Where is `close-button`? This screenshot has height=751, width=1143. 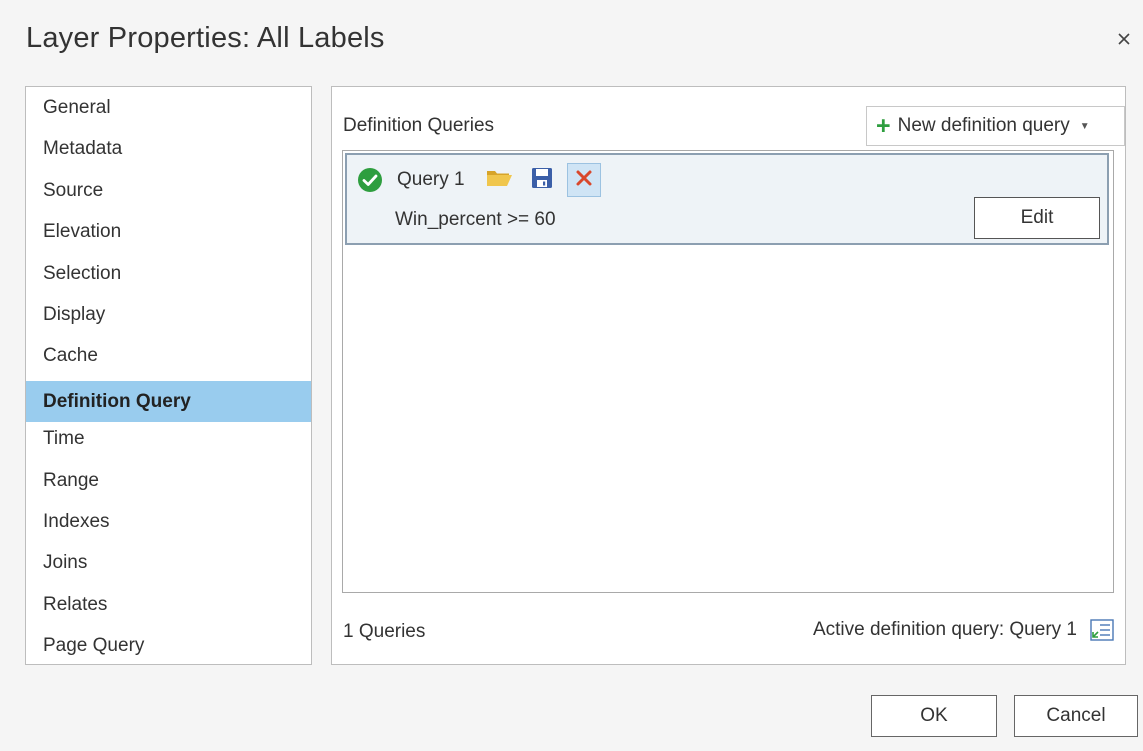 close-button is located at coordinates (1124, 39).